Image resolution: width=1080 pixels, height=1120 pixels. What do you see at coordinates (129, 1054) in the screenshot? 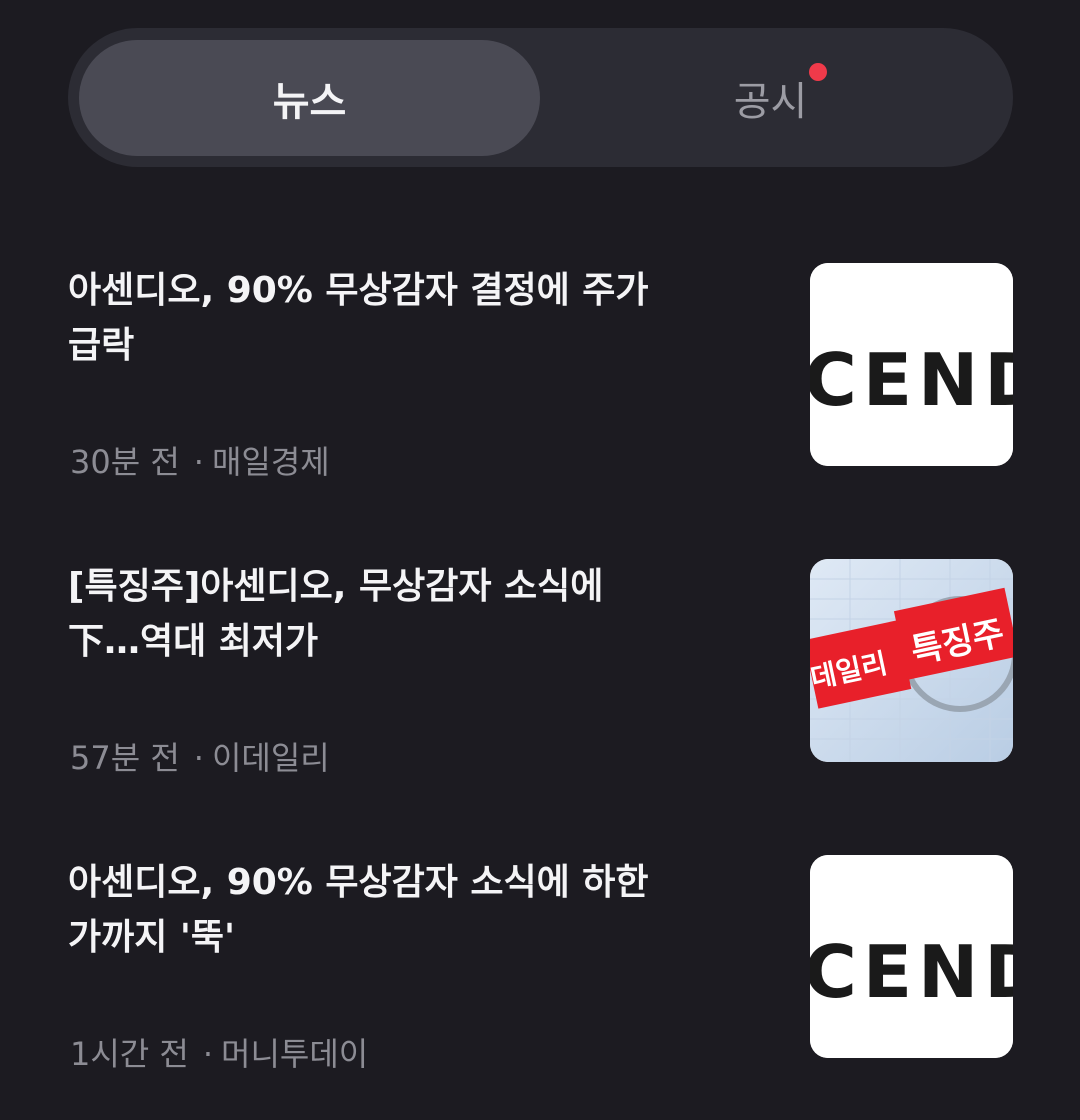
I see `news-time: 1시간 전` at bounding box center [129, 1054].